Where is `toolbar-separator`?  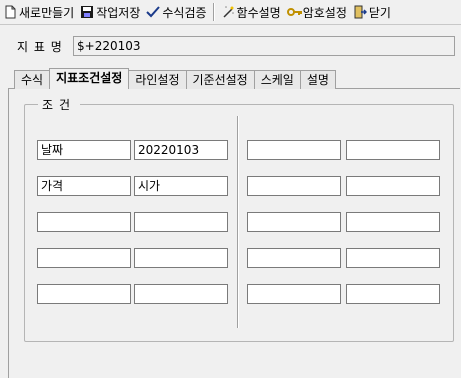
toolbar-separator is located at coordinates (213, 12).